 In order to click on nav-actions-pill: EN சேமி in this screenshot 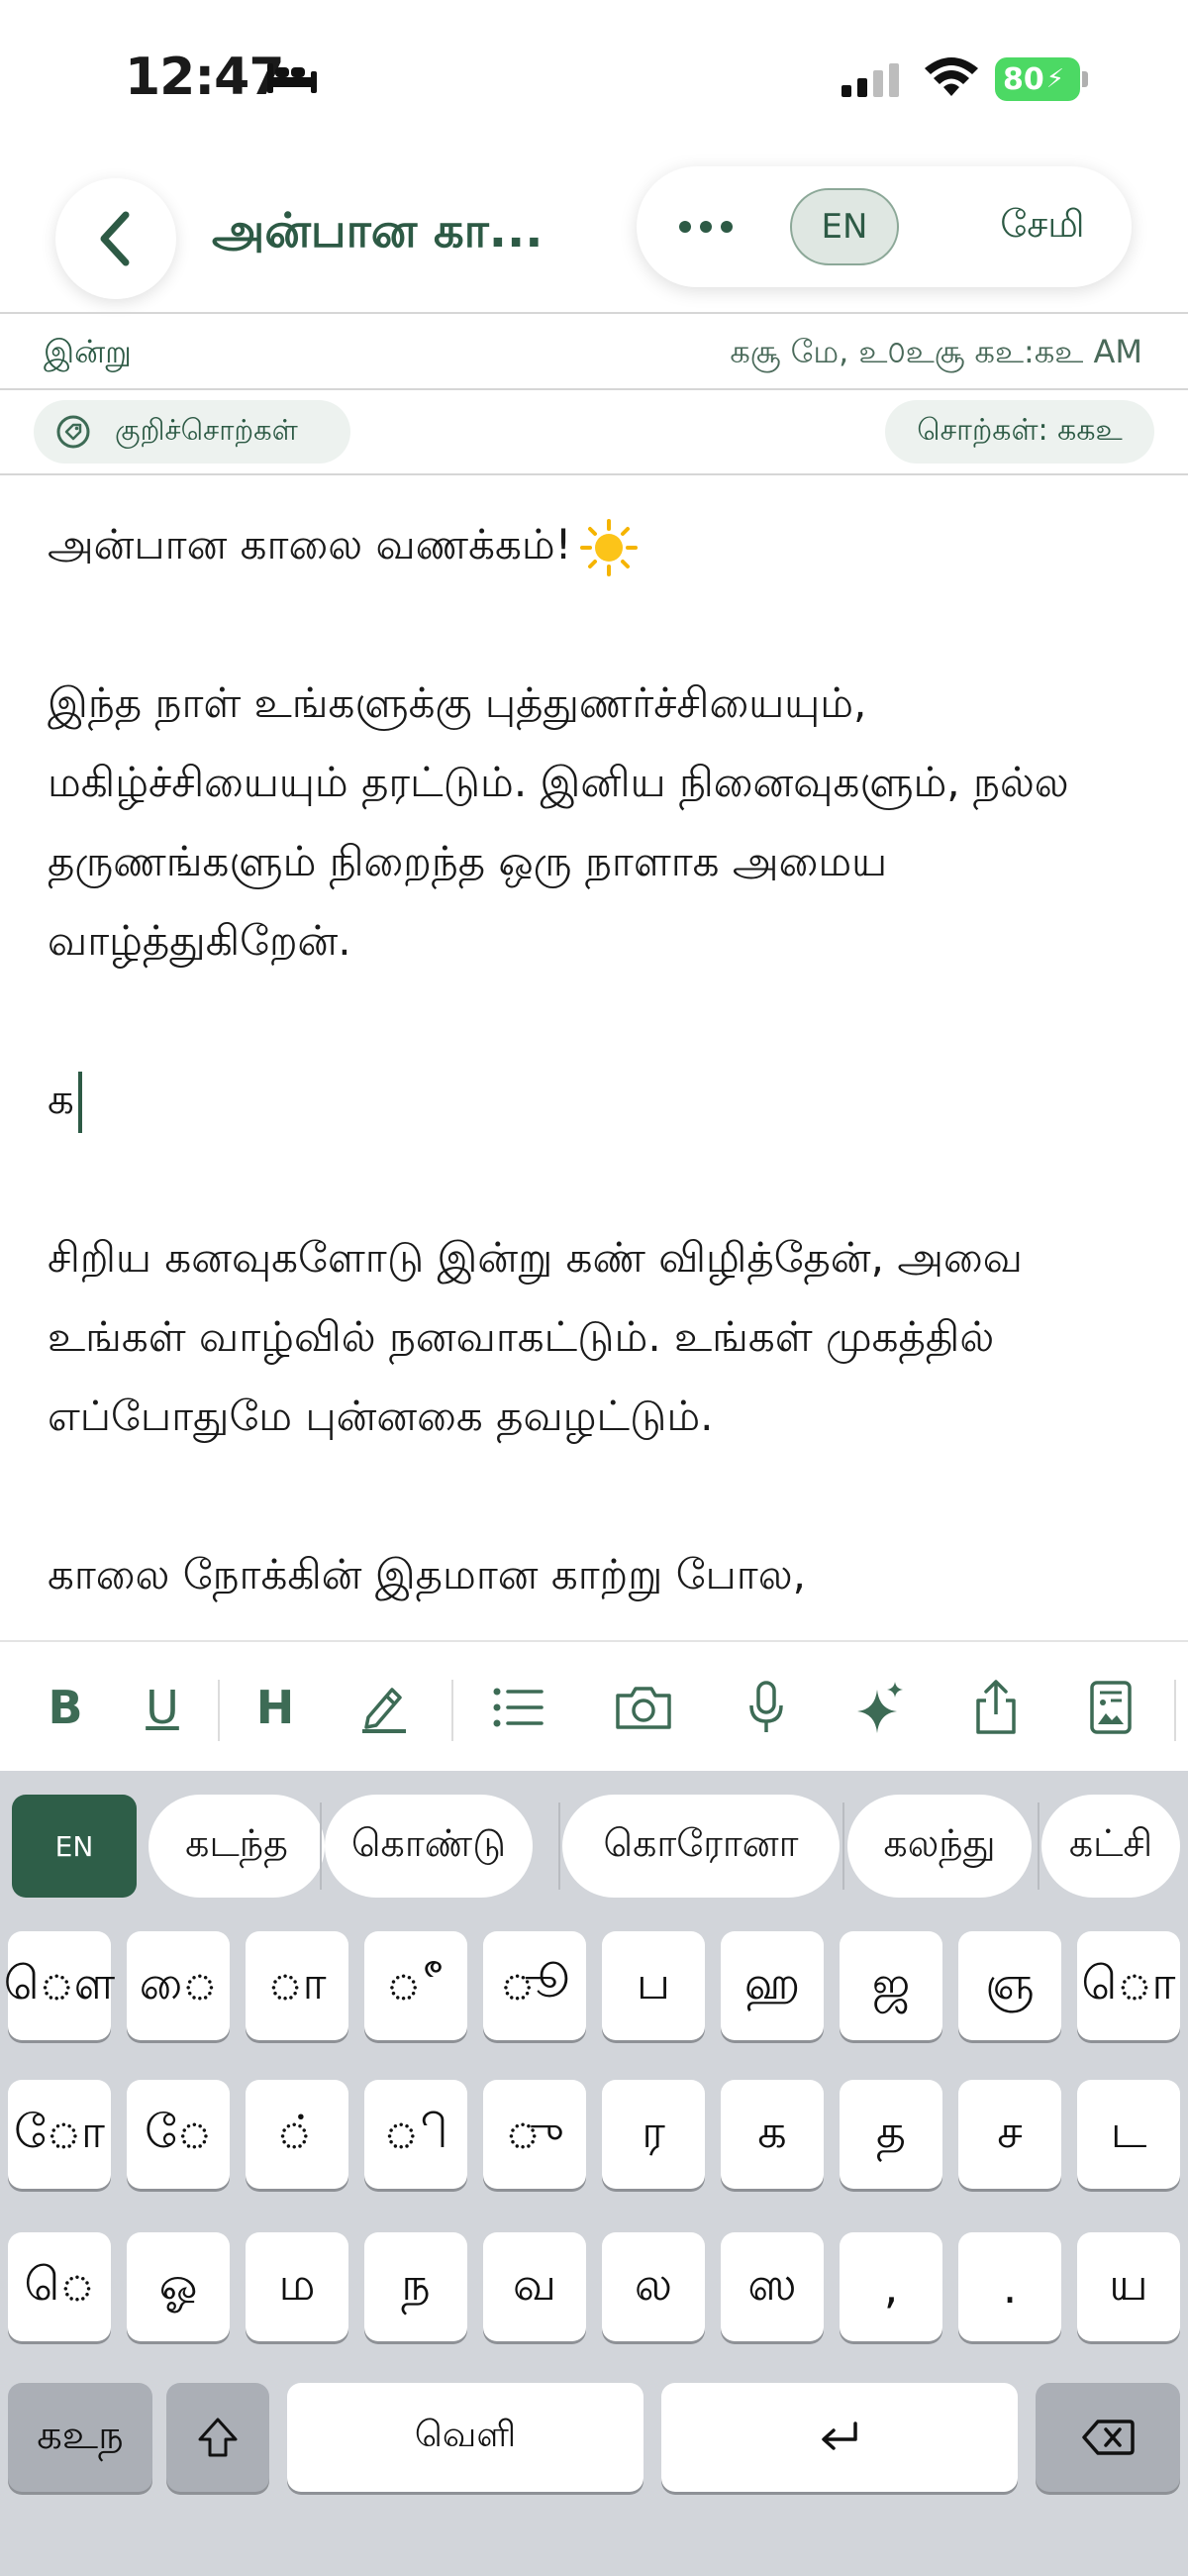, I will do `click(885, 226)`.